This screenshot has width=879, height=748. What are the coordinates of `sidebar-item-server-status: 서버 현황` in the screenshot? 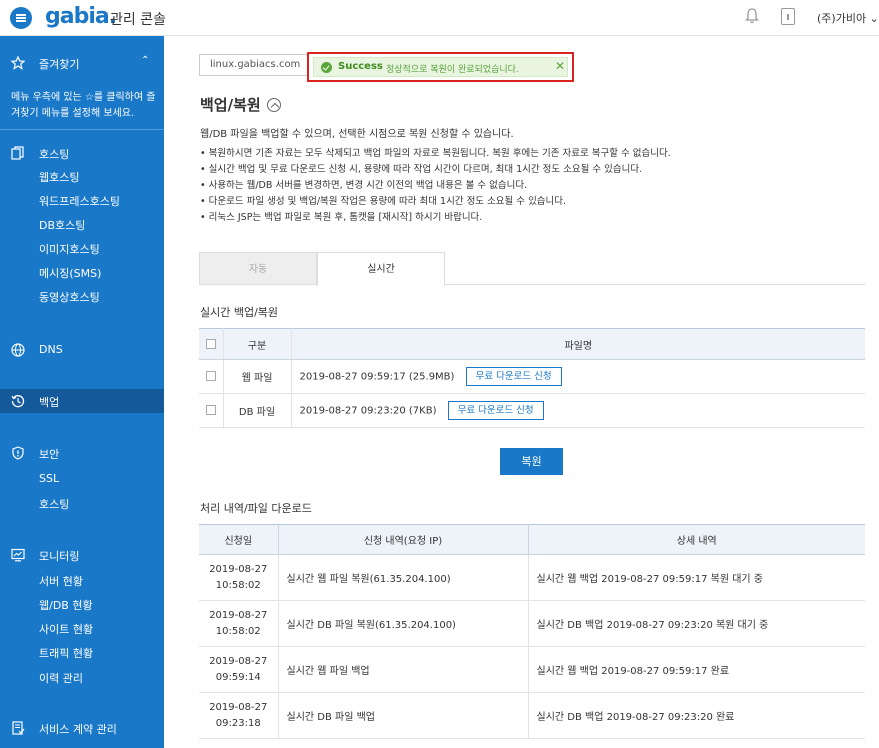 It's located at (61, 581).